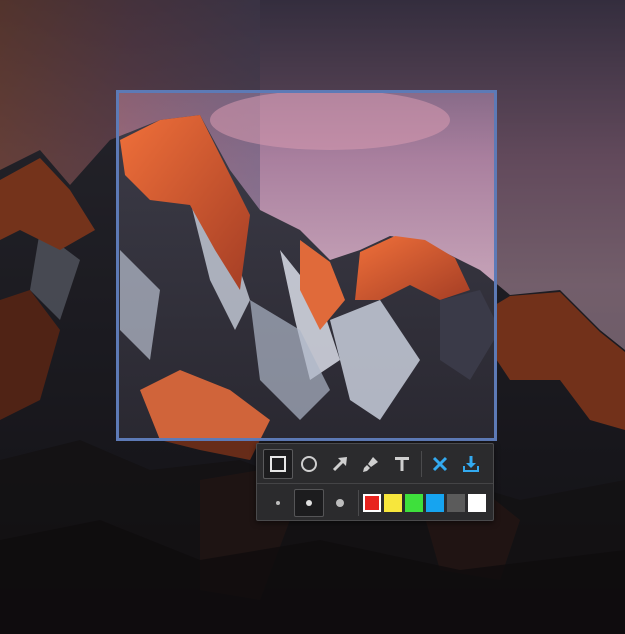  I want to click on rectangle-tool-button, so click(278, 464).